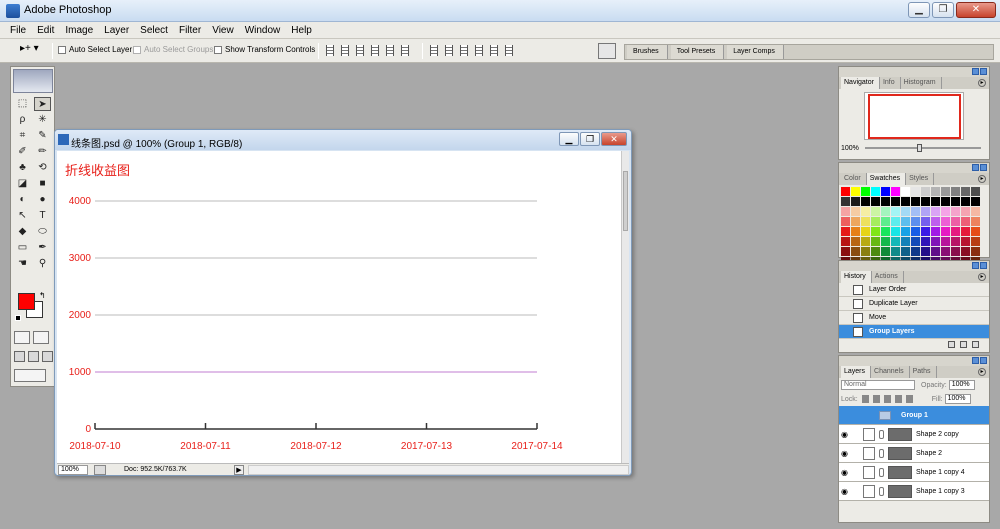 The height and width of the screenshot is (529, 1000). Describe the element at coordinates (847, 453) in the screenshot. I see `visibility-eye-icon: ◉` at that location.